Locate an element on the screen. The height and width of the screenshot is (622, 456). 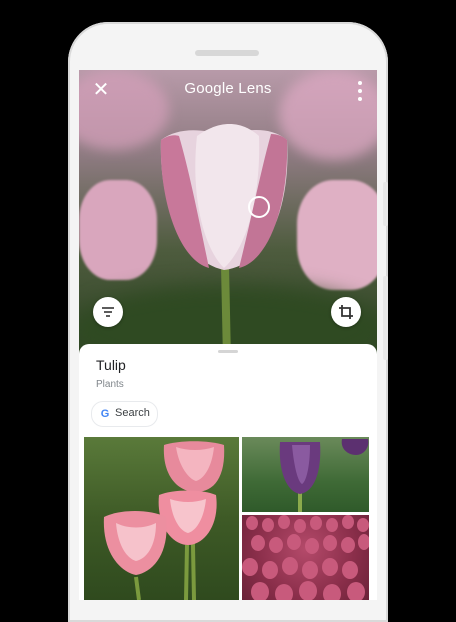
result-title: Tulip is located at coordinates (111, 365).